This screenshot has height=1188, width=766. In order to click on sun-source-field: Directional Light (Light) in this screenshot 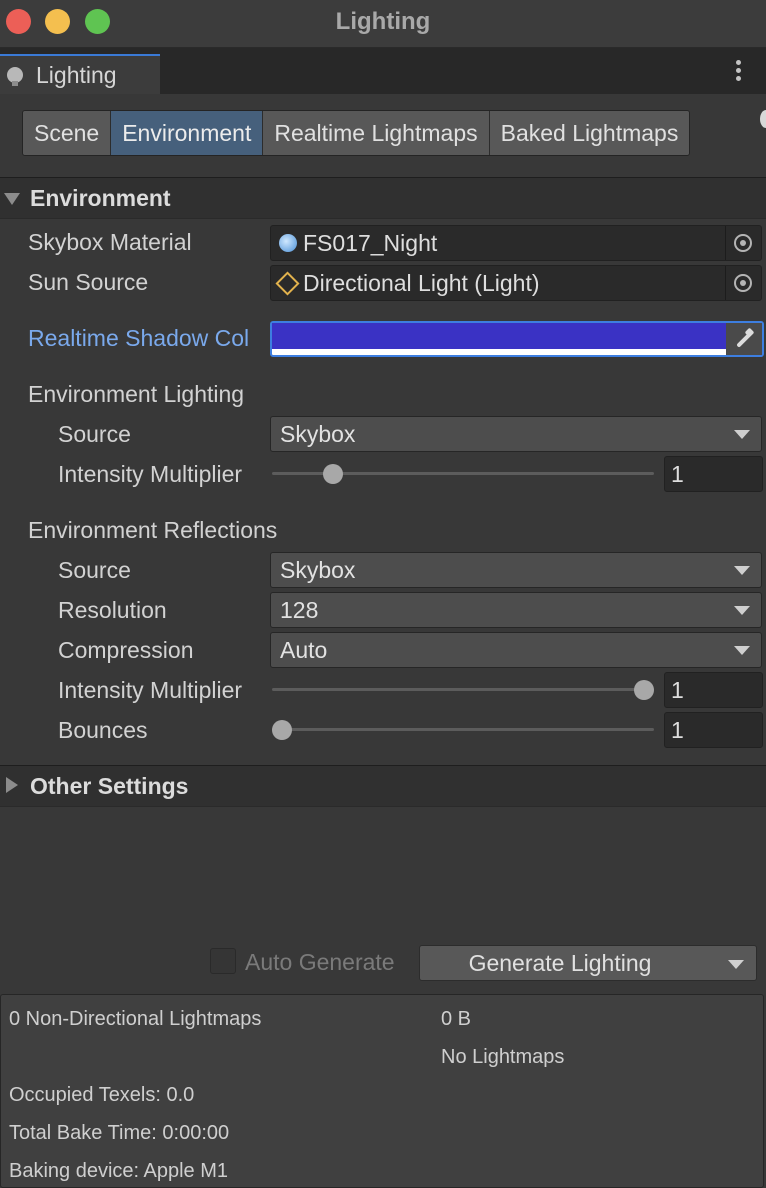, I will do `click(516, 283)`.